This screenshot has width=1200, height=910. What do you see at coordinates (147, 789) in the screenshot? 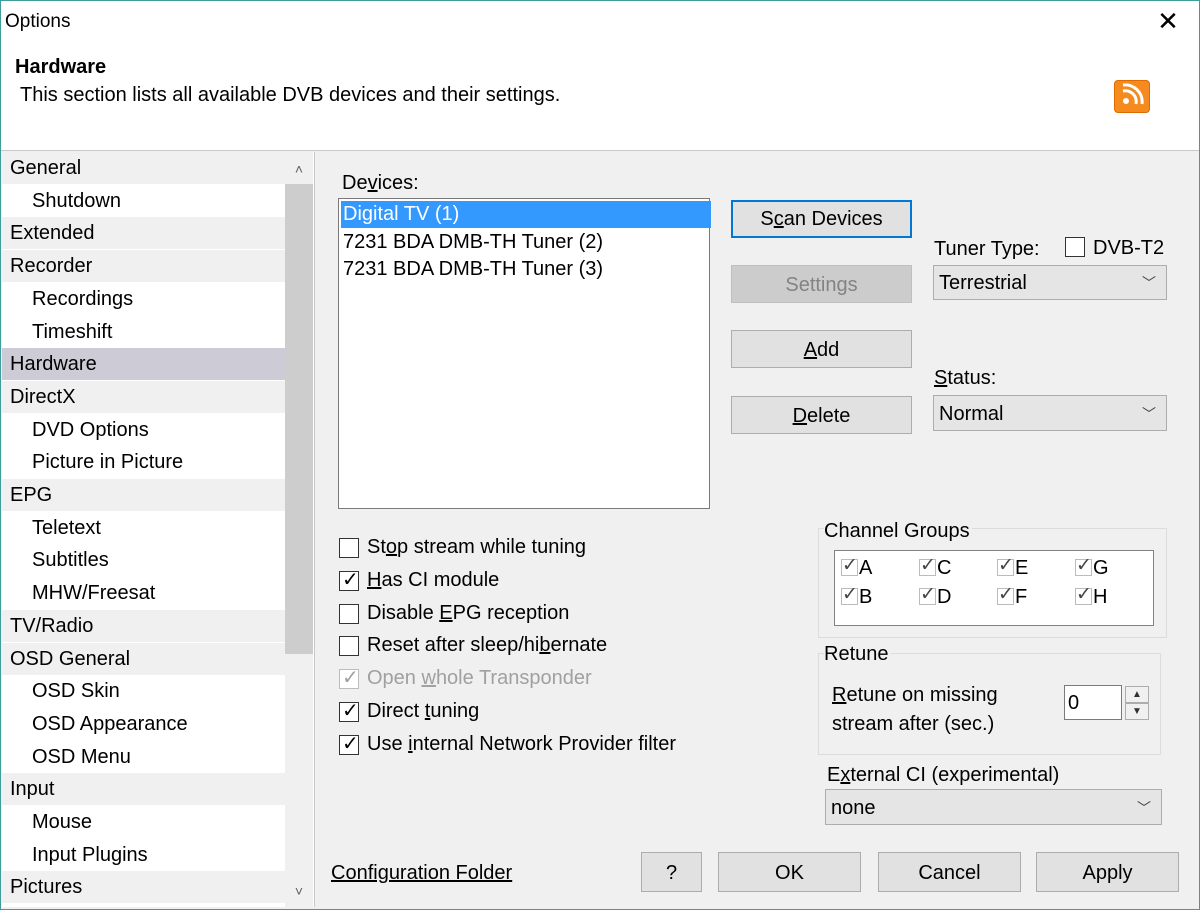
I see `tree-item: Input` at bounding box center [147, 789].